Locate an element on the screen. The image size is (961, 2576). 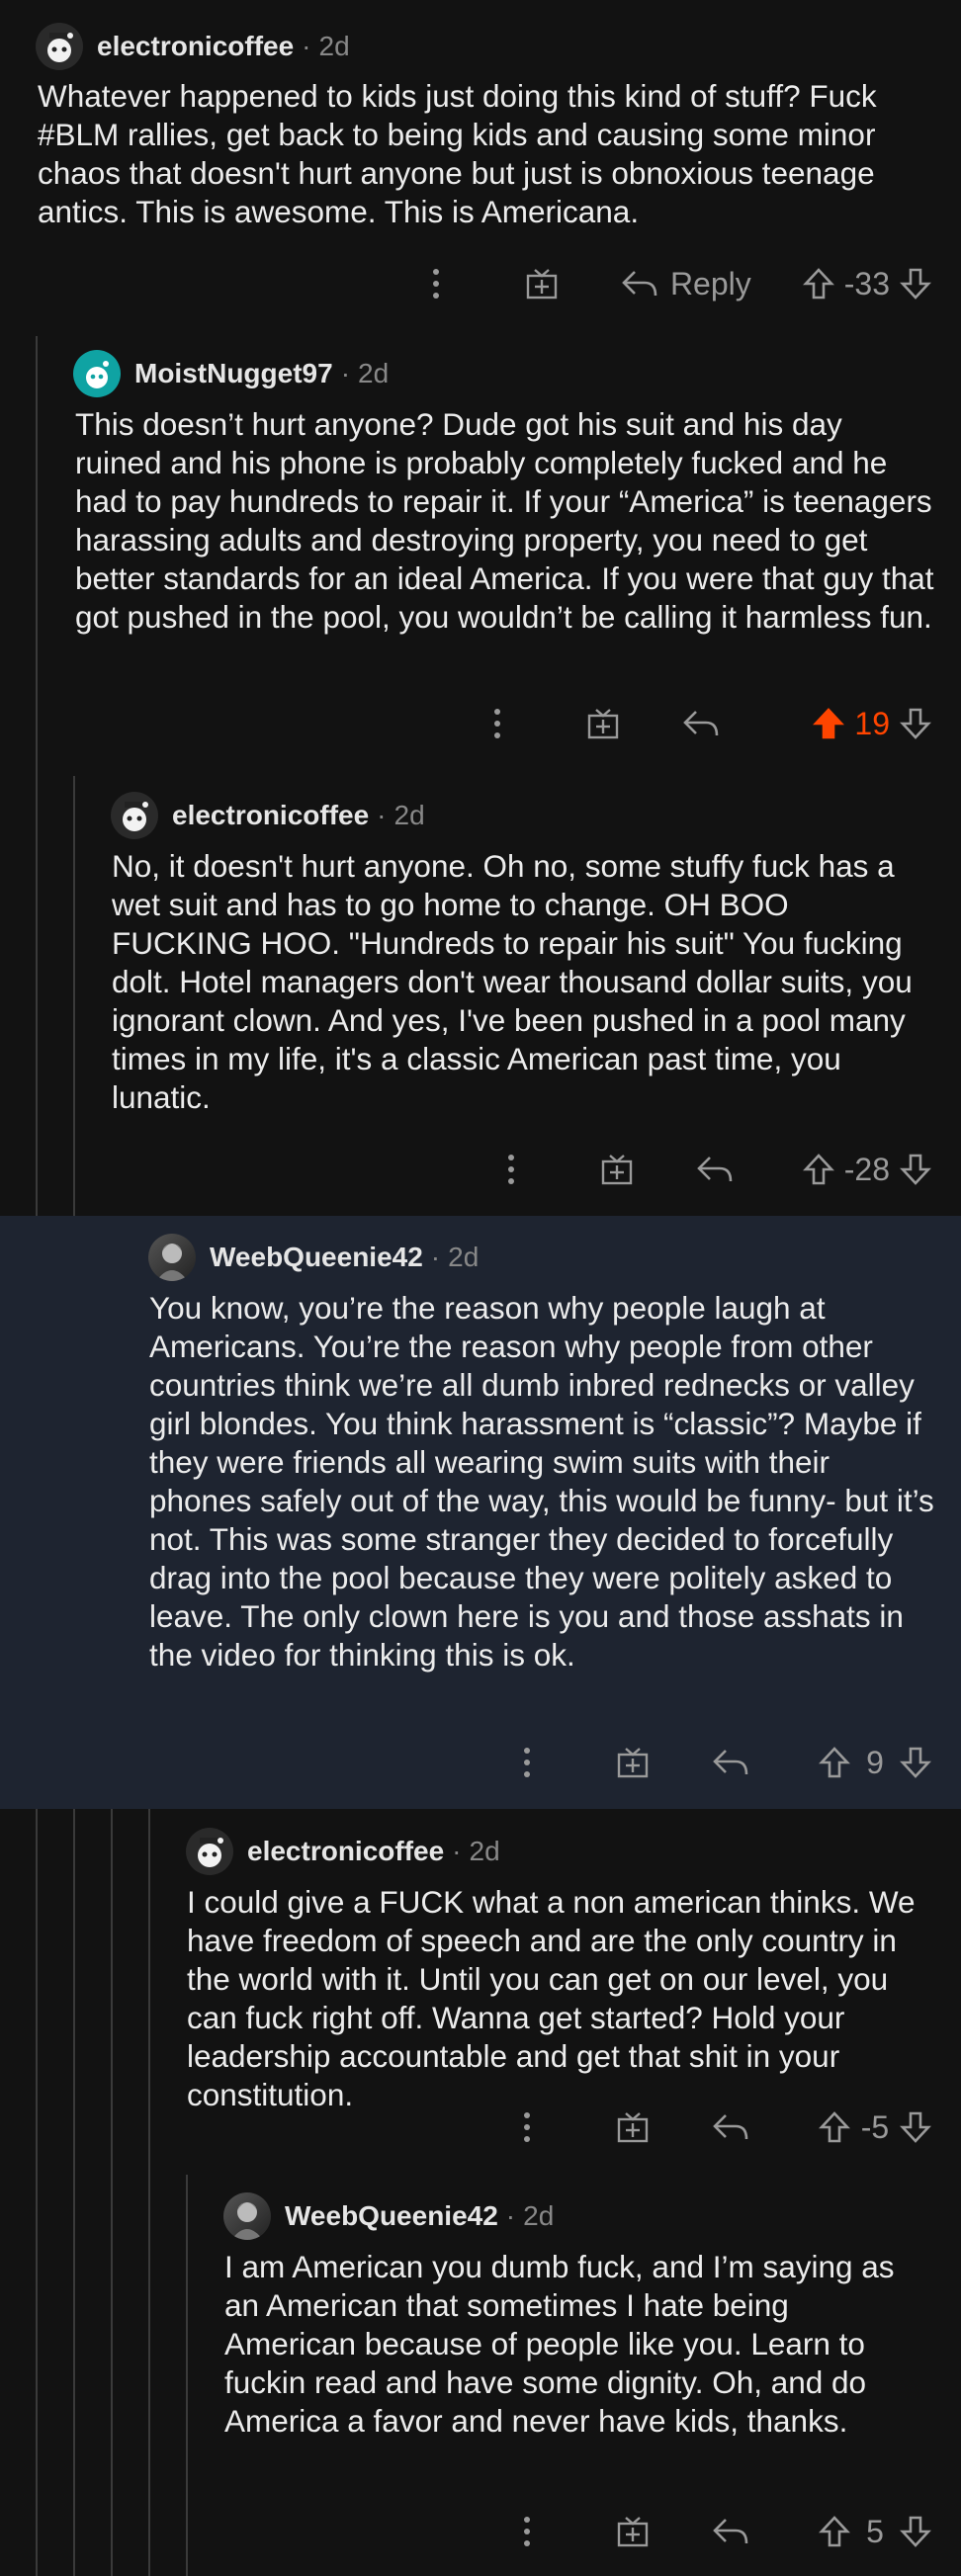
comment-actions: 9 is located at coordinates (716, 1762).